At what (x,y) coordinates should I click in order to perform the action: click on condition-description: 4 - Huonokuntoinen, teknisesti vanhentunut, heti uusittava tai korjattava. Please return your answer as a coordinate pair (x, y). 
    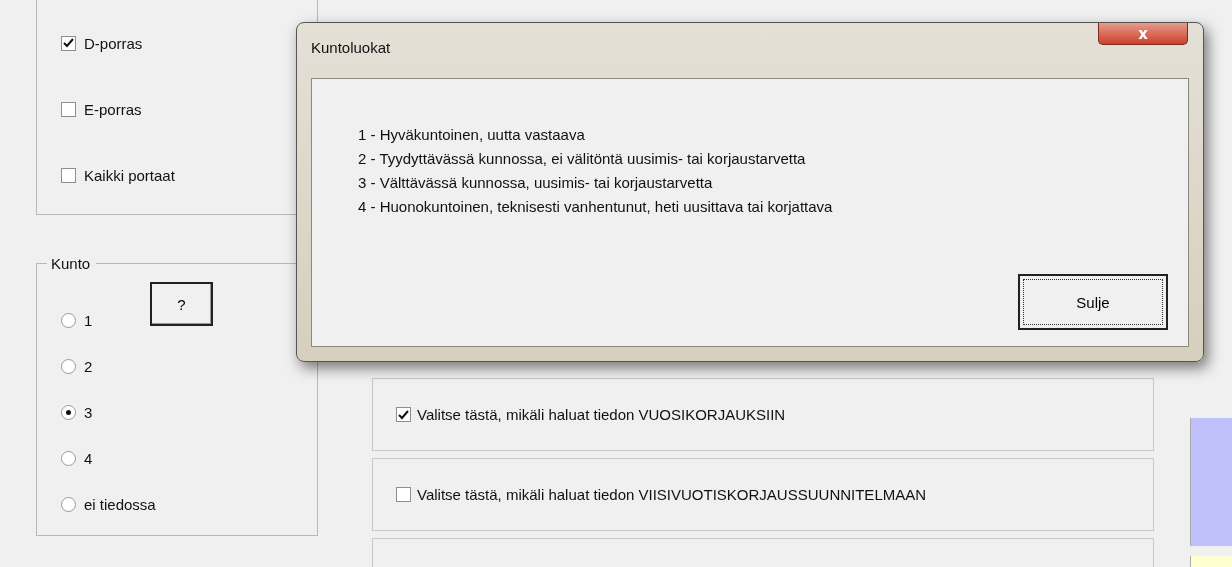
    Looking at the image, I should click on (596, 207).